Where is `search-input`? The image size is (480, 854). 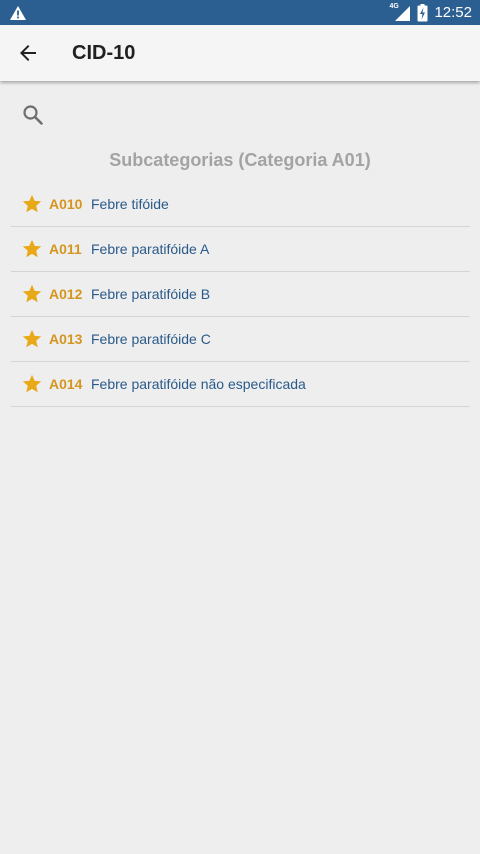
search-input is located at coordinates (268, 115).